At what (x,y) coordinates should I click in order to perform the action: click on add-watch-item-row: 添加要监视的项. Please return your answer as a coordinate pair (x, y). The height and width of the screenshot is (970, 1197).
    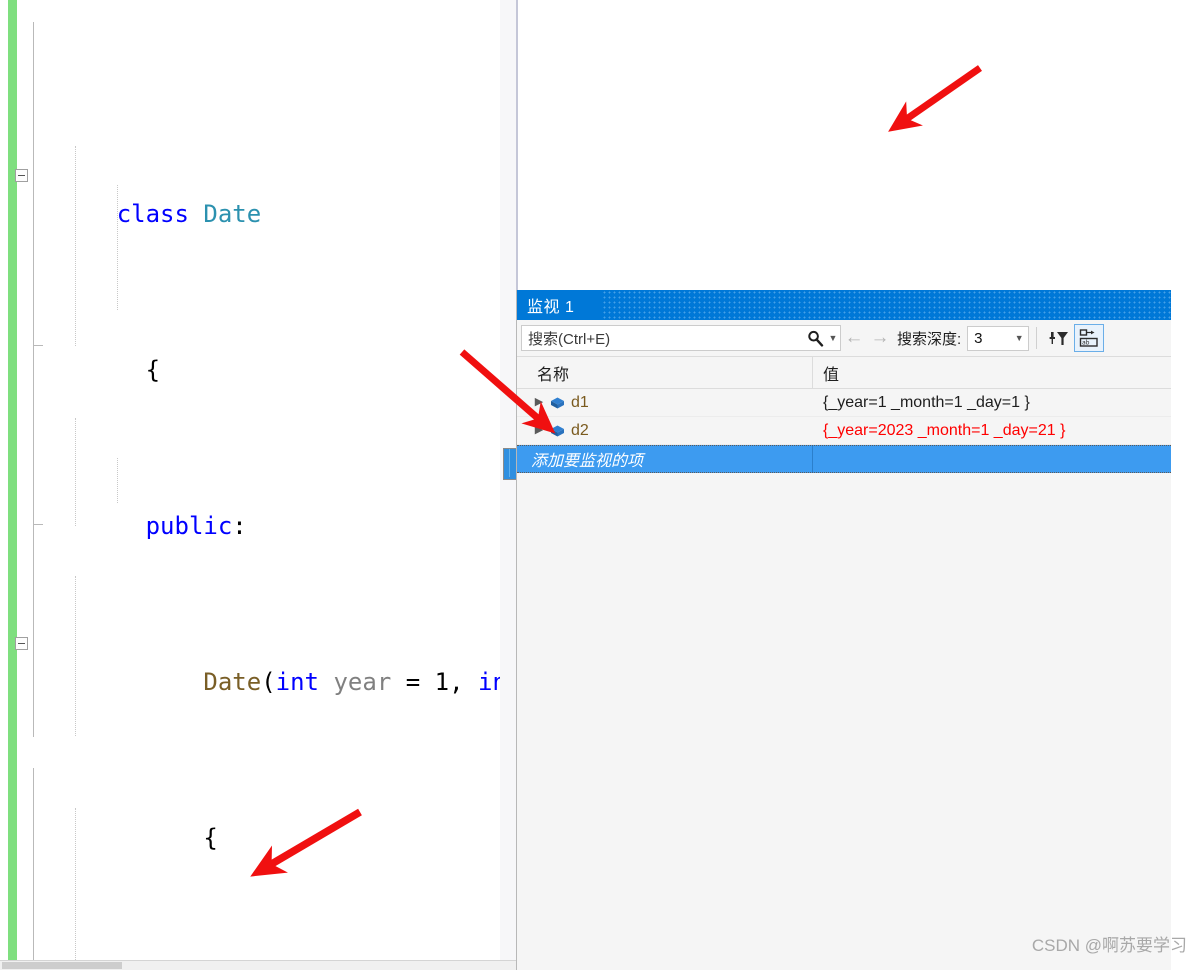
    Looking at the image, I should click on (844, 459).